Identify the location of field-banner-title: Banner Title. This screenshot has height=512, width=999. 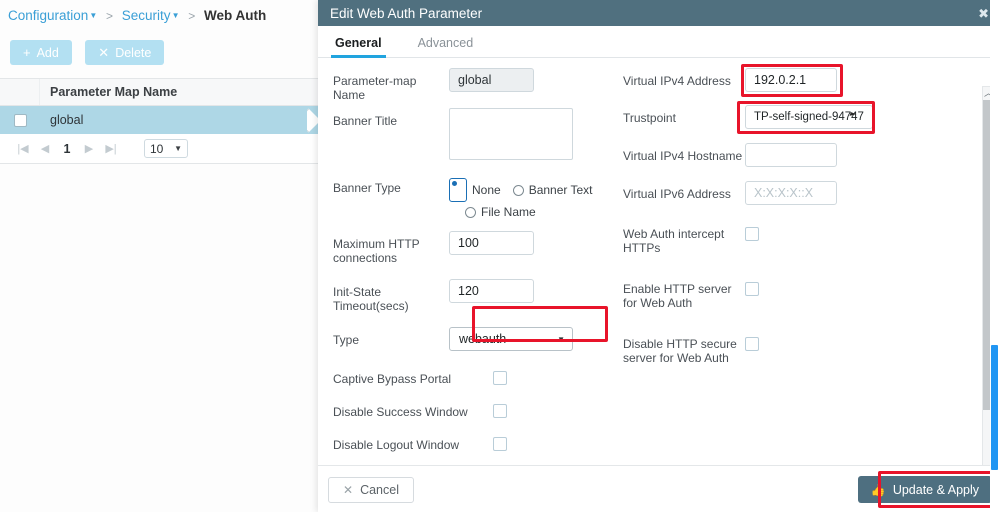
(483, 136).